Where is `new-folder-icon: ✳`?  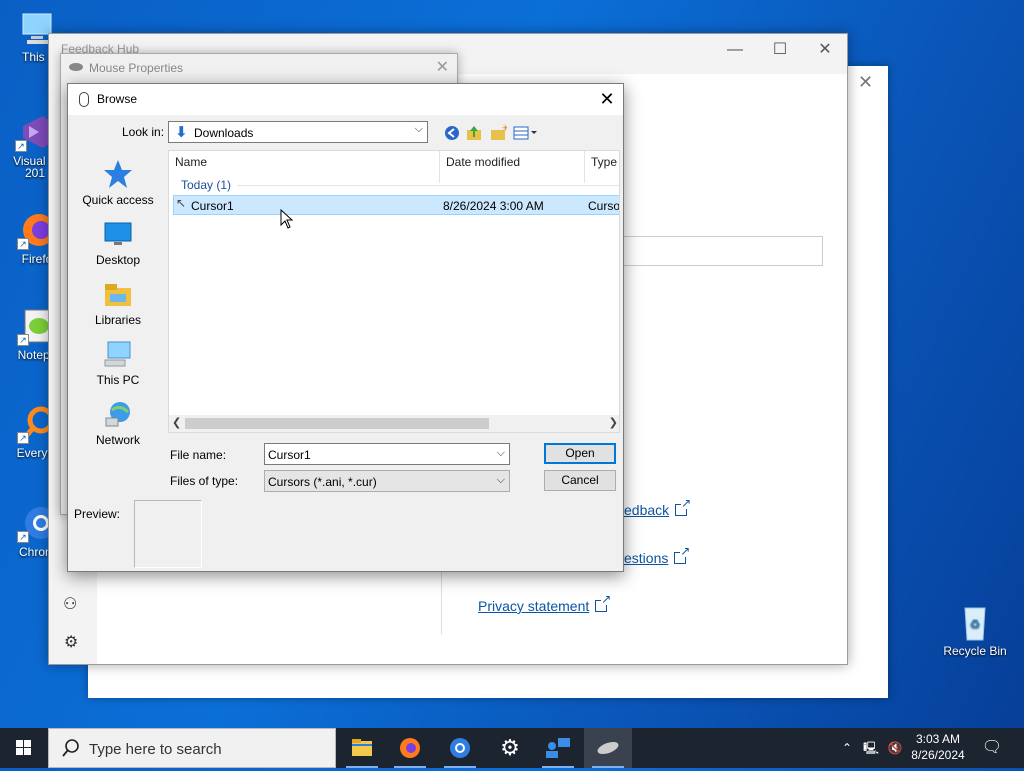 new-folder-icon: ✳ is located at coordinates (499, 132).